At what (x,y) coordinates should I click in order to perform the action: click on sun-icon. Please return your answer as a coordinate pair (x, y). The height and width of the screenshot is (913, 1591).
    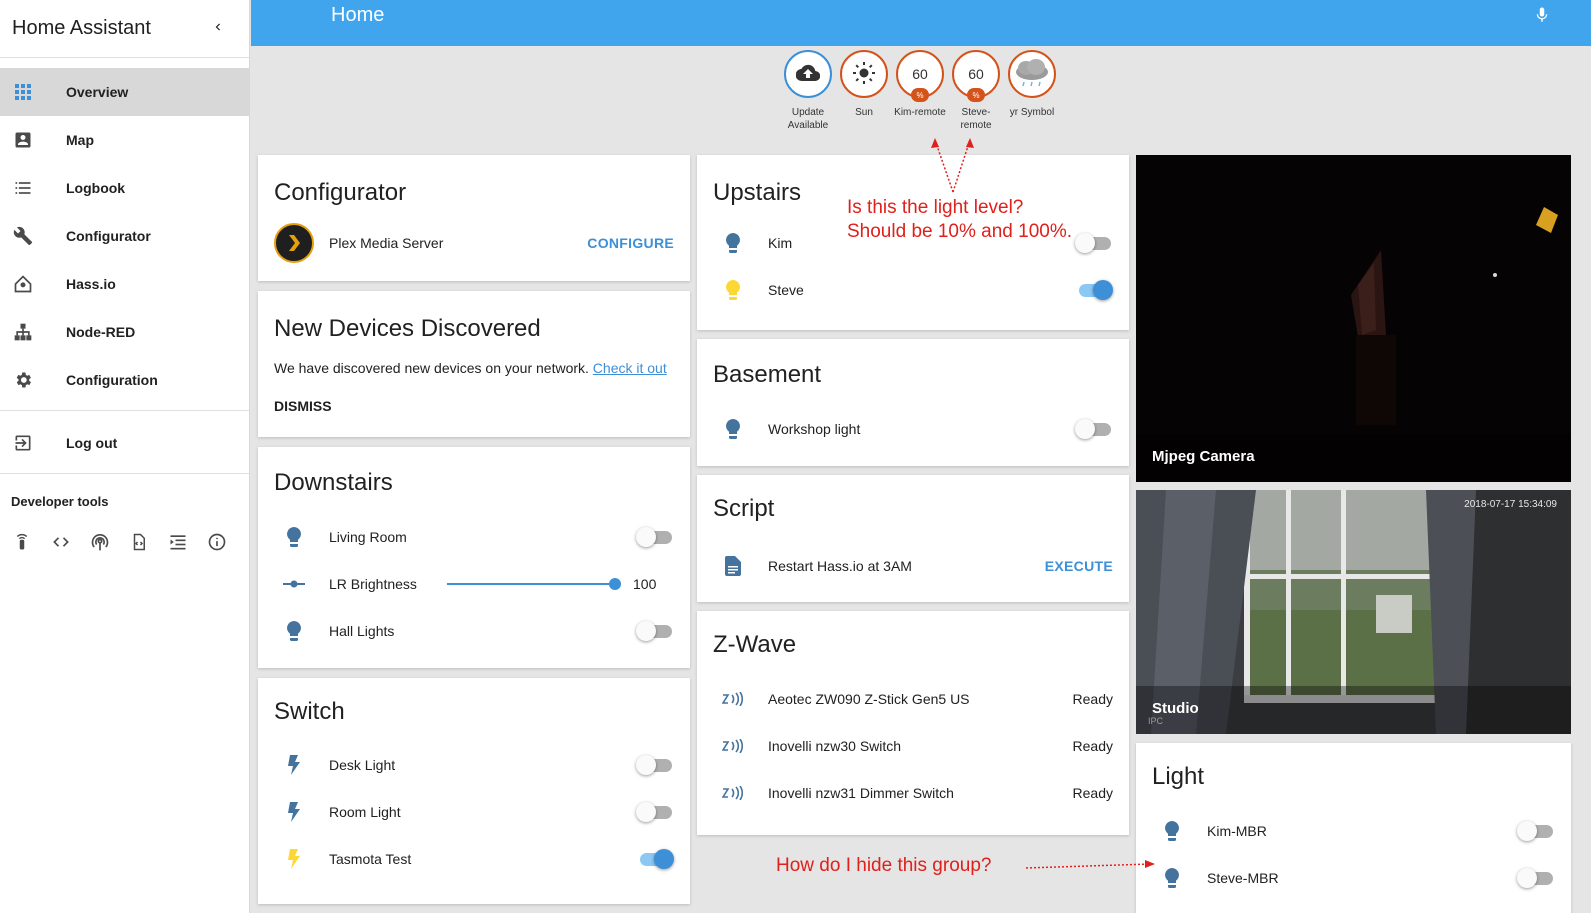
    Looking at the image, I should click on (864, 74).